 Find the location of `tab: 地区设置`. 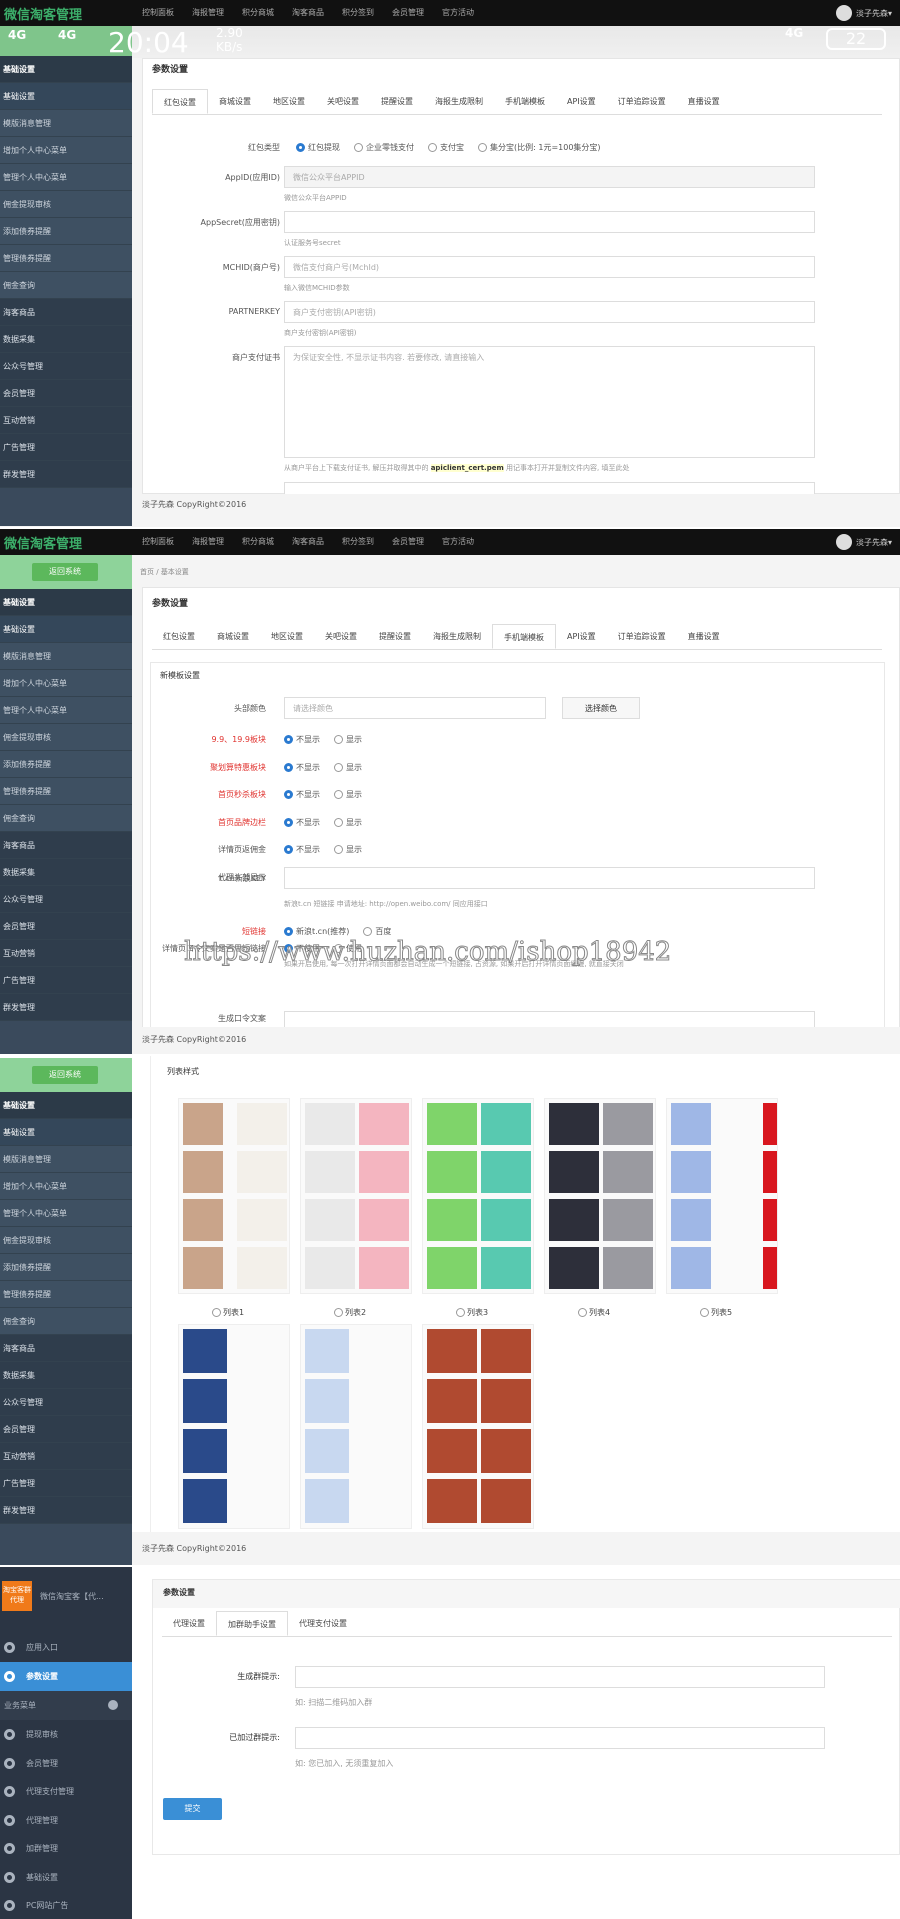

tab: 地区设置 is located at coordinates (287, 636).